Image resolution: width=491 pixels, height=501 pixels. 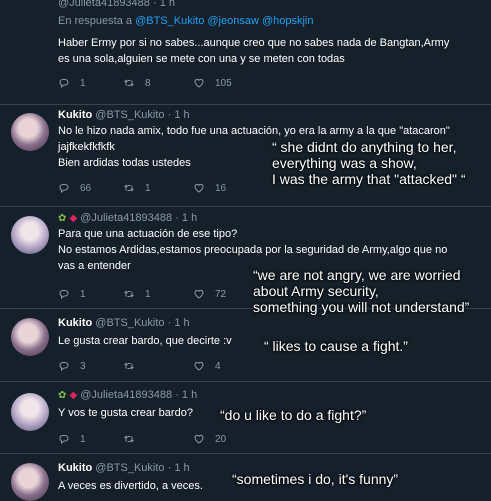 What do you see at coordinates (209, 188) in the screenshot?
I see `like-button: 16` at bounding box center [209, 188].